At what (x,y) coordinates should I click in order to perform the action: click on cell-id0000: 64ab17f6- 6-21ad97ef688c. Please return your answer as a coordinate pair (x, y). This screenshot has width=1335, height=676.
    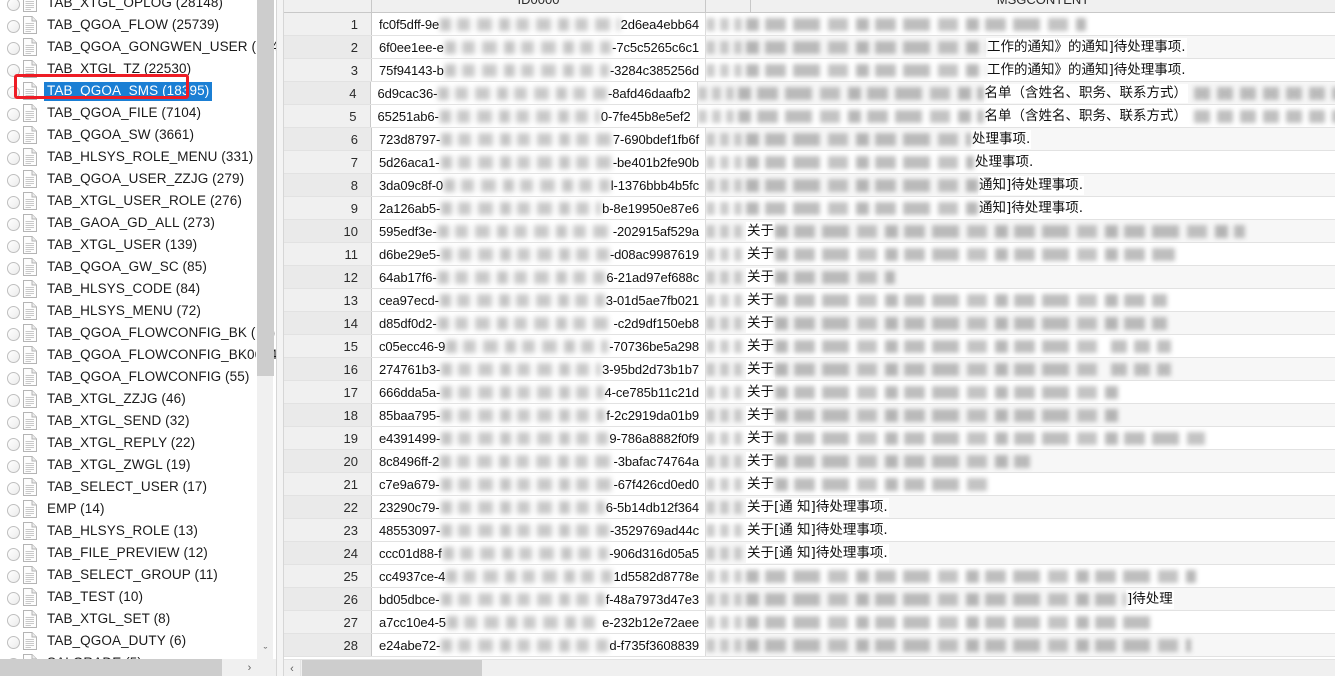
    Looking at the image, I should click on (539, 277).